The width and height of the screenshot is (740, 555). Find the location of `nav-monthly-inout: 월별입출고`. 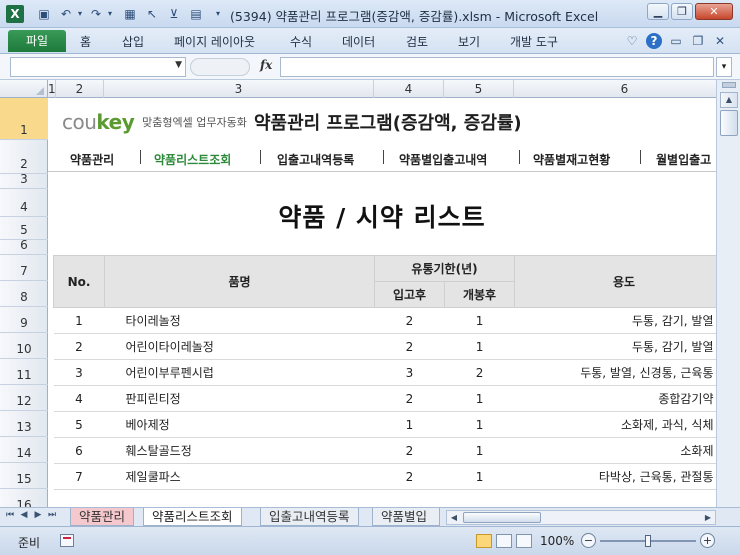

nav-monthly-inout: 월별입출고 is located at coordinates (683, 159).